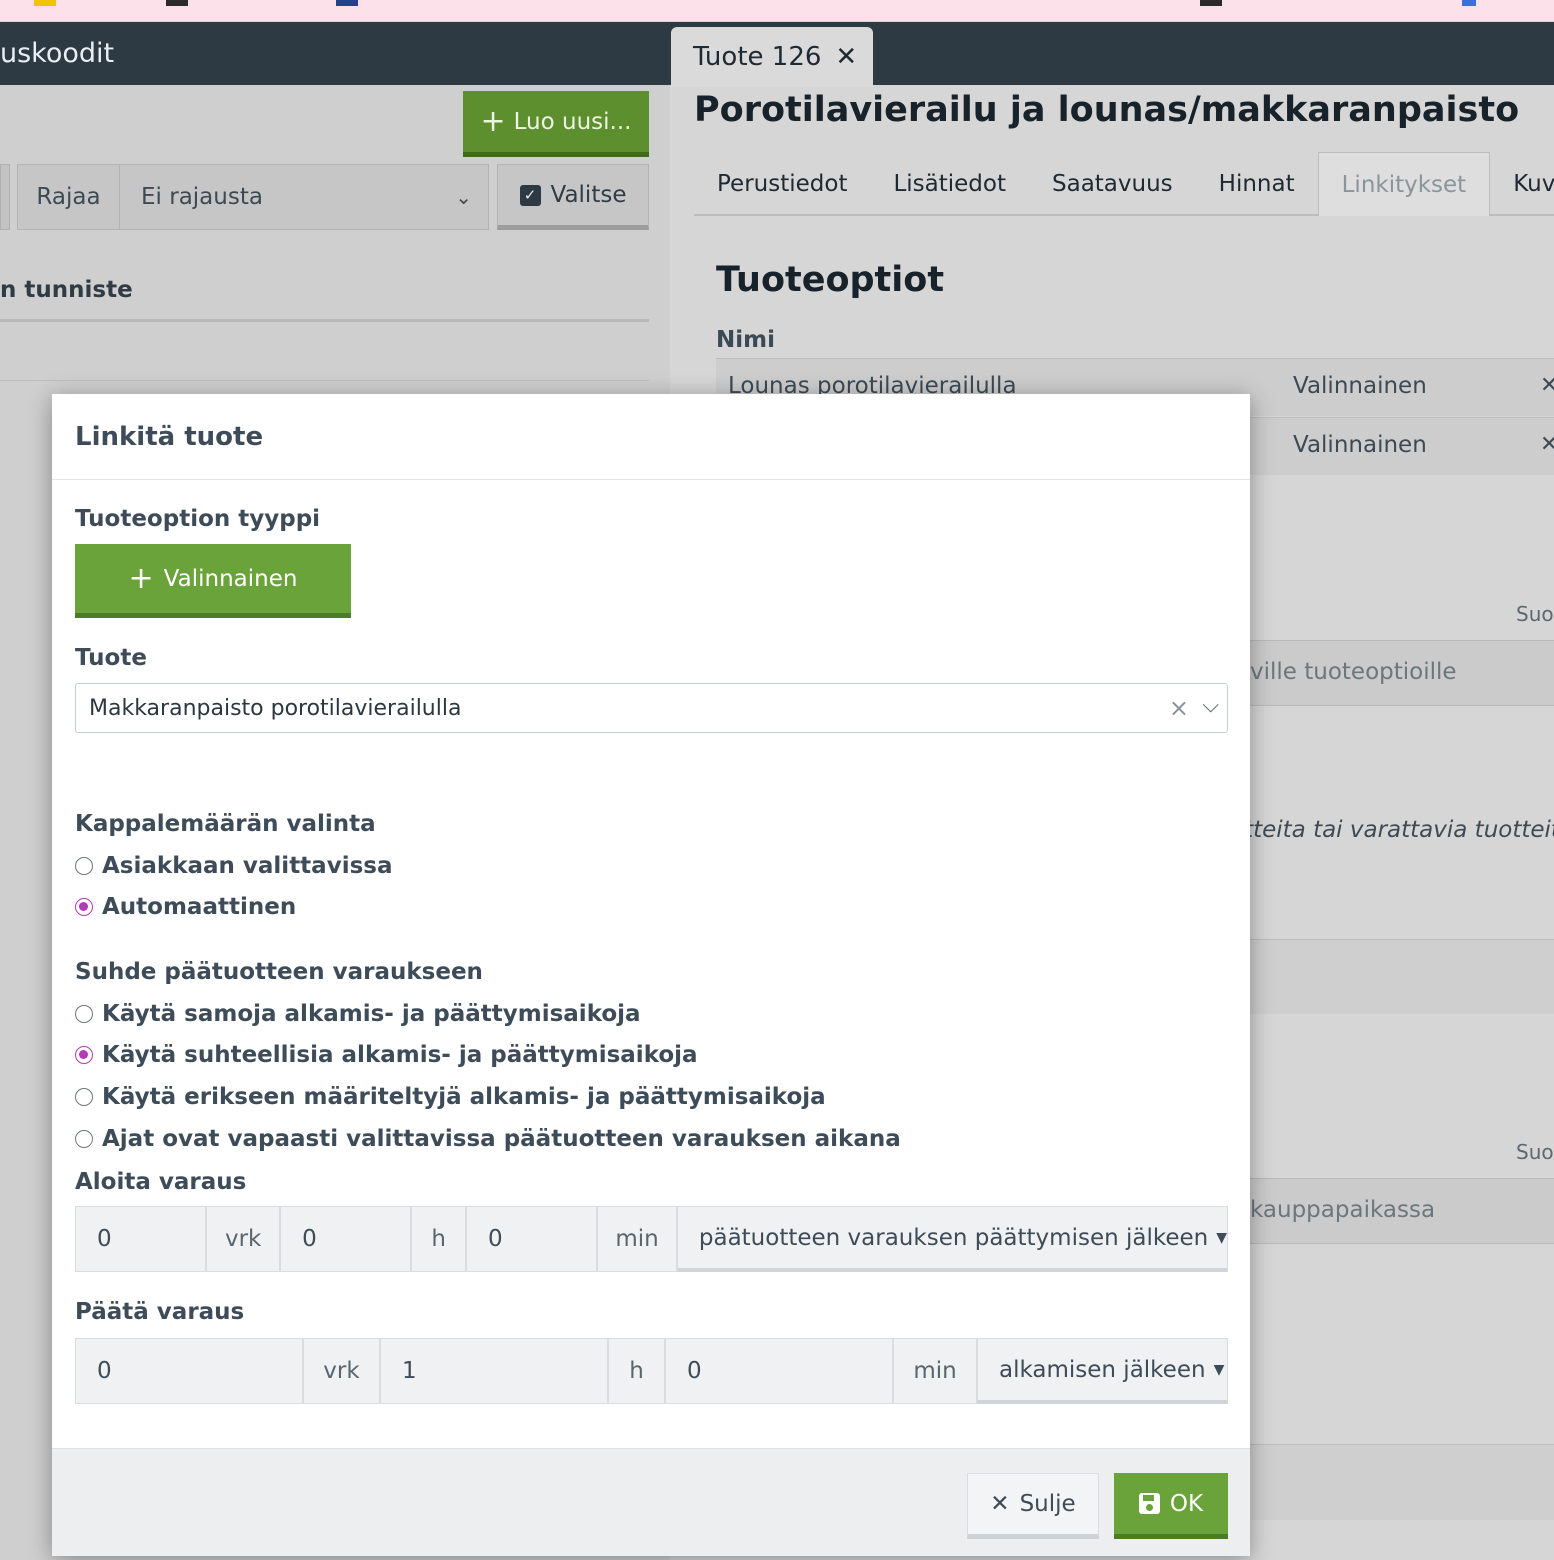 The width and height of the screenshot is (1554, 1560). Describe the element at coordinates (1112, 54) in the screenshot. I see `product-header: Tuote 126 ✕` at that location.